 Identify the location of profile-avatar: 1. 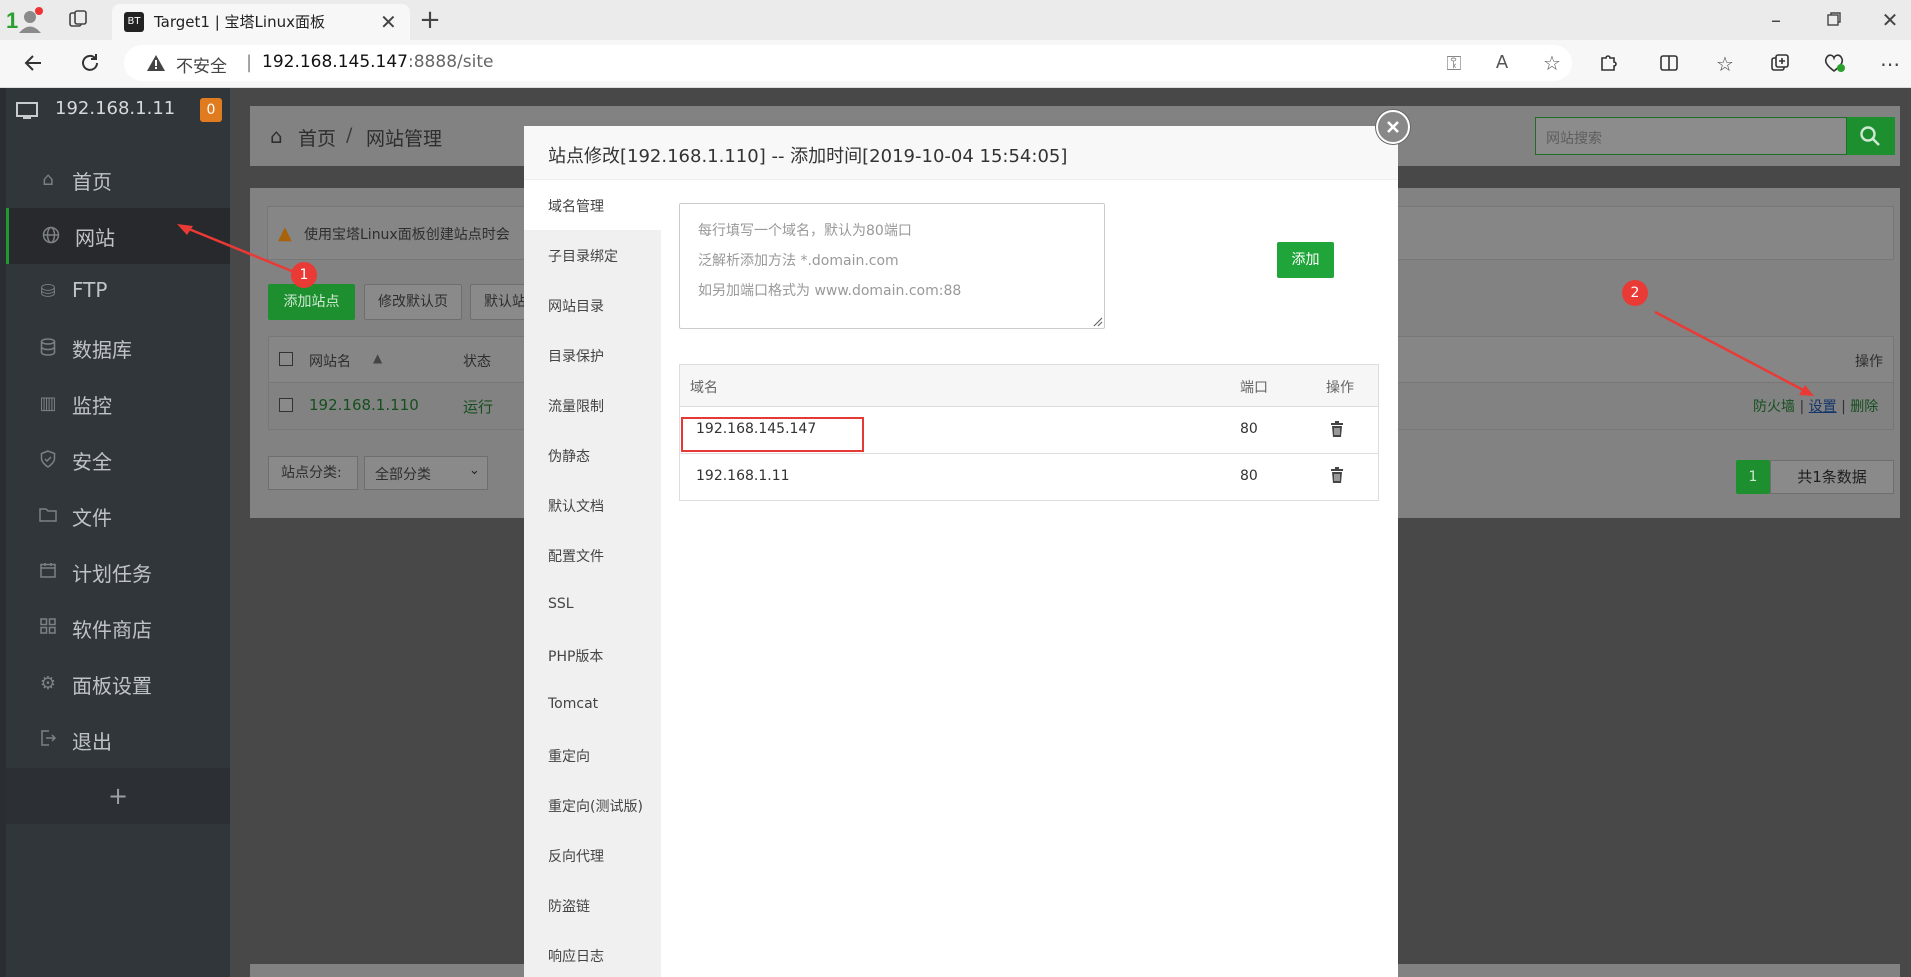
(25, 20).